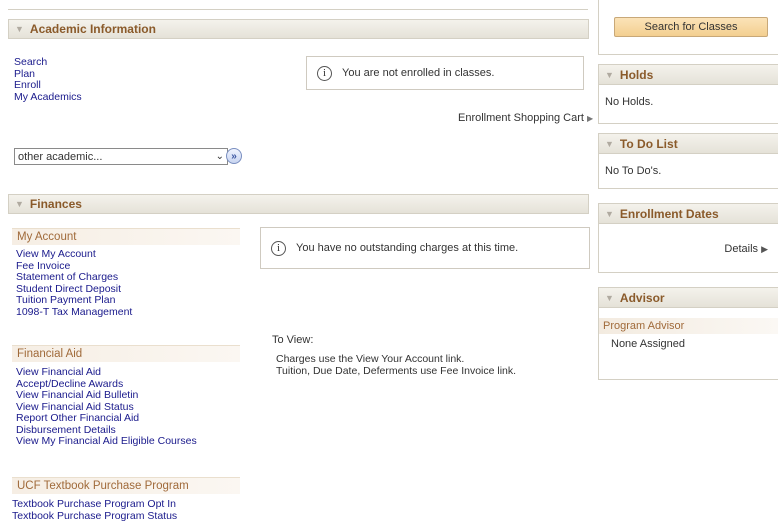  What do you see at coordinates (94, 516) in the screenshot?
I see `link-textbook-status: Textbook Purchase Program Status` at bounding box center [94, 516].